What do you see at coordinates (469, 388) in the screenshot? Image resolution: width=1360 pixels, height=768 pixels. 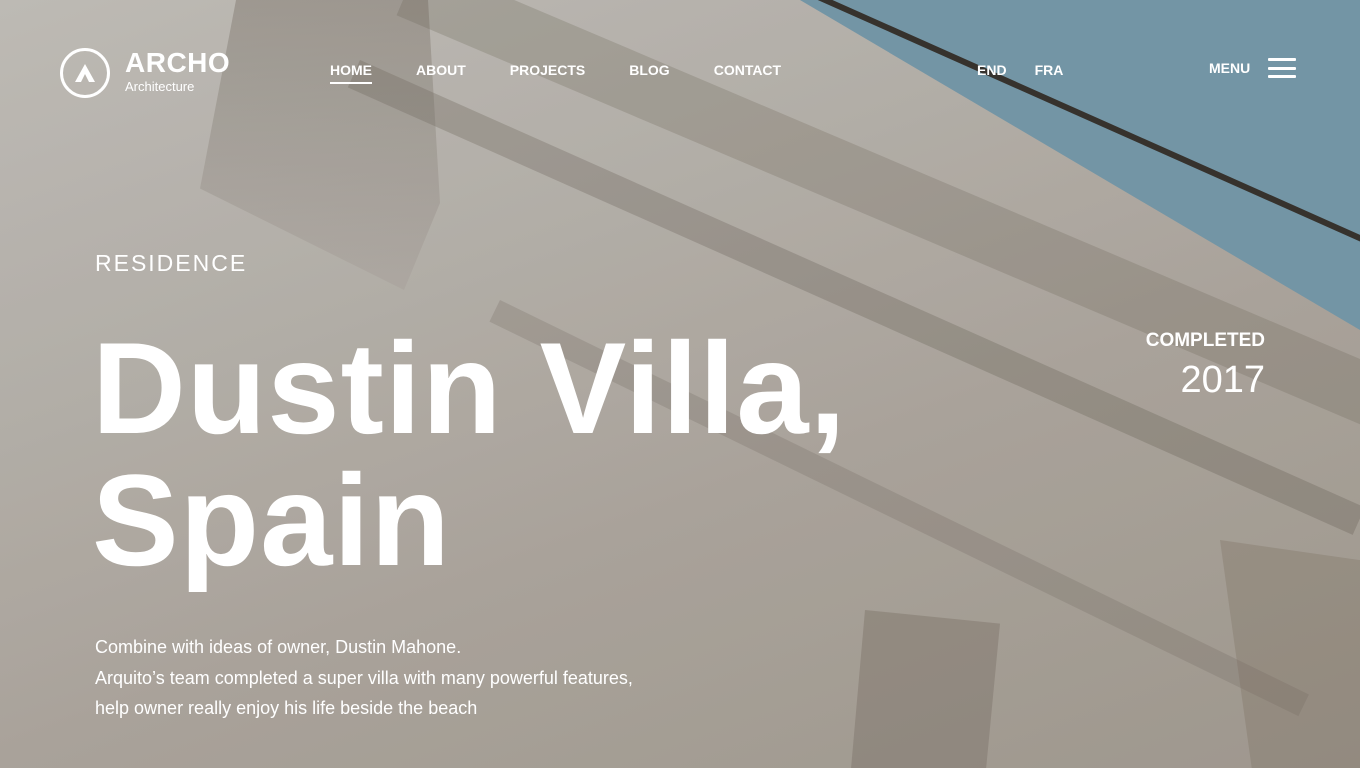 I see `project-title-line: Dustin Villa,` at bounding box center [469, 388].